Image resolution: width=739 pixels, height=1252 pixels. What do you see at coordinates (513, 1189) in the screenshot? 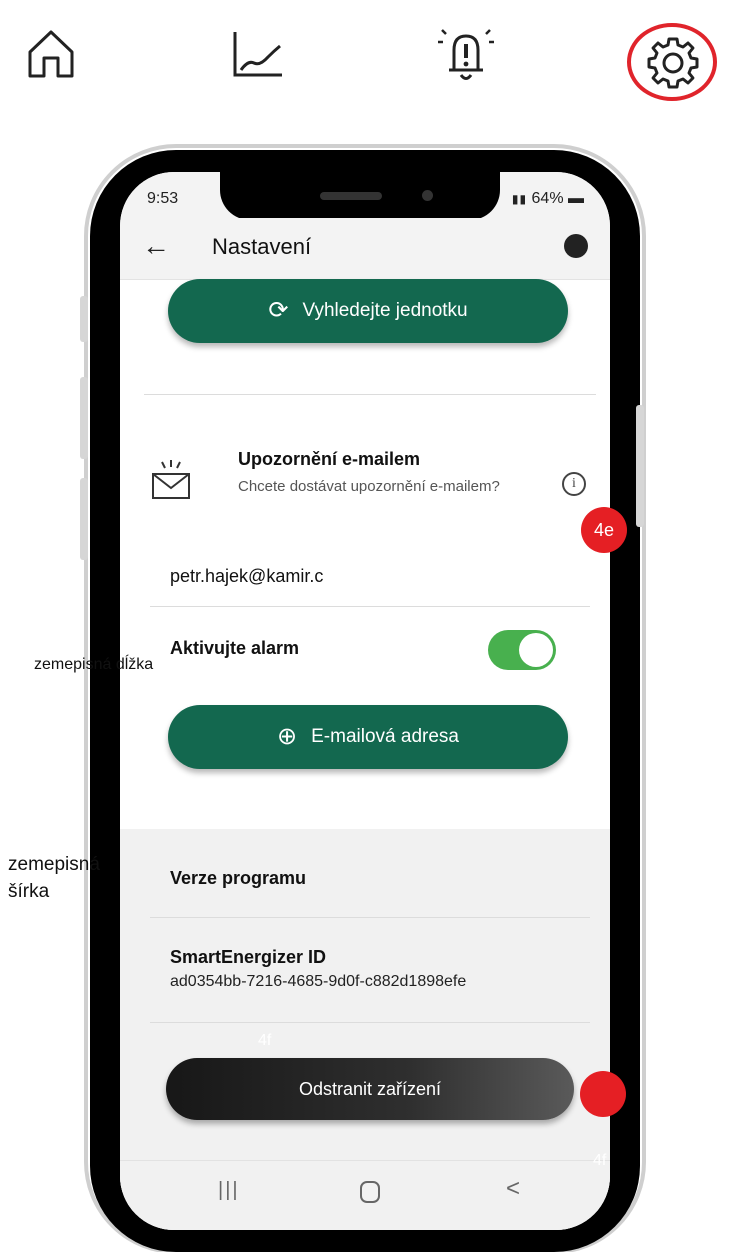
I see `nav-back-icon: <` at bounding box center [513, 1189].